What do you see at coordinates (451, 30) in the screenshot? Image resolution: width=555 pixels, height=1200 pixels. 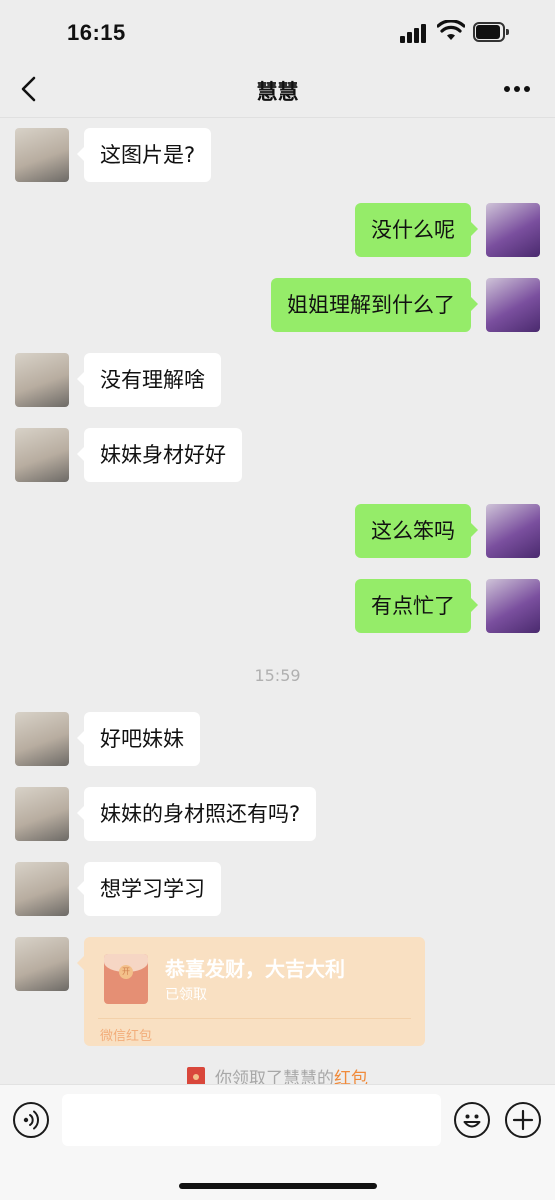 I see `wifi-icon` at bounding box center [451, 30].